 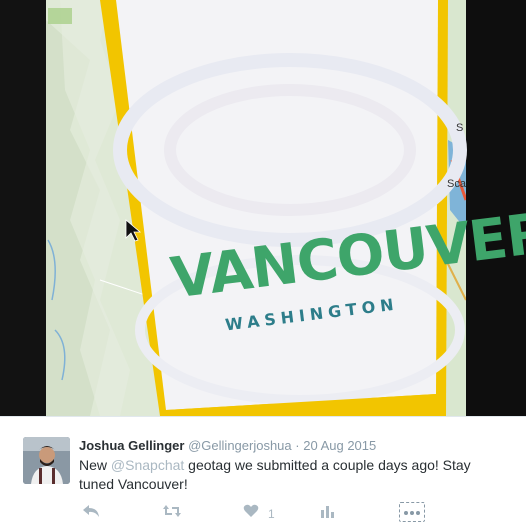 What do you see at coordinates (263, 513) in the screenshot?
I see `tweet-actions: 1` at bounding box center [263, 513].